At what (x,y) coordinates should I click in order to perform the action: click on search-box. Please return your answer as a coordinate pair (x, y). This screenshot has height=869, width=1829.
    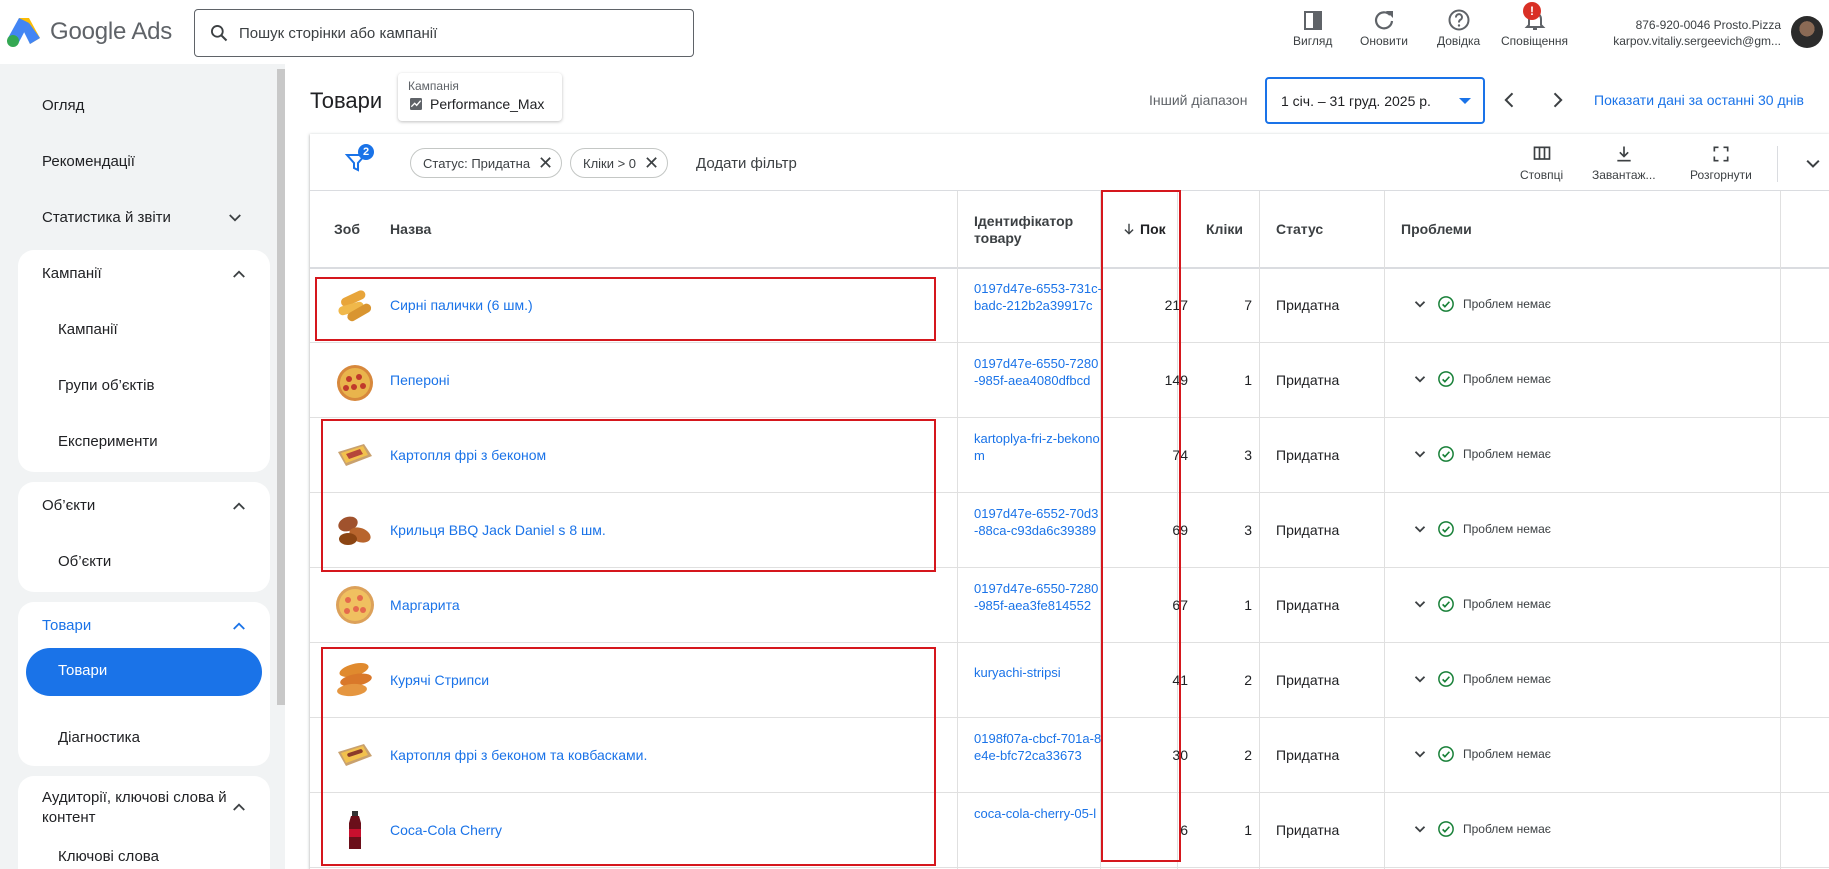
    Looking at the image, I should click on (444, 33).